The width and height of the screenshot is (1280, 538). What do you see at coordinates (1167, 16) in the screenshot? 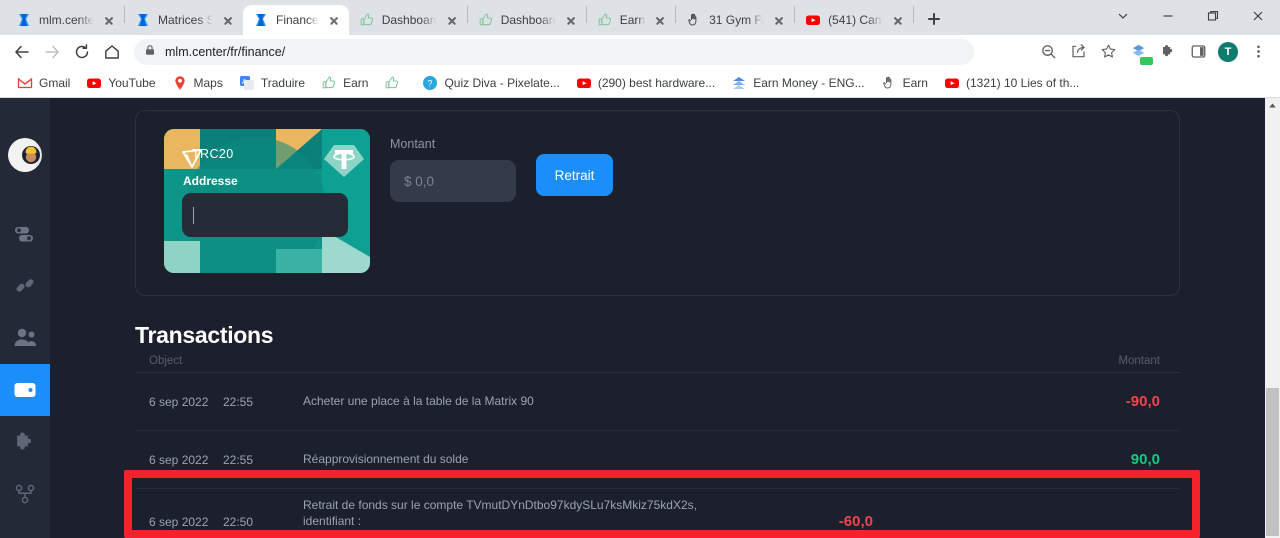
I see `minimize-icon` at bounding box center [1167, 16].